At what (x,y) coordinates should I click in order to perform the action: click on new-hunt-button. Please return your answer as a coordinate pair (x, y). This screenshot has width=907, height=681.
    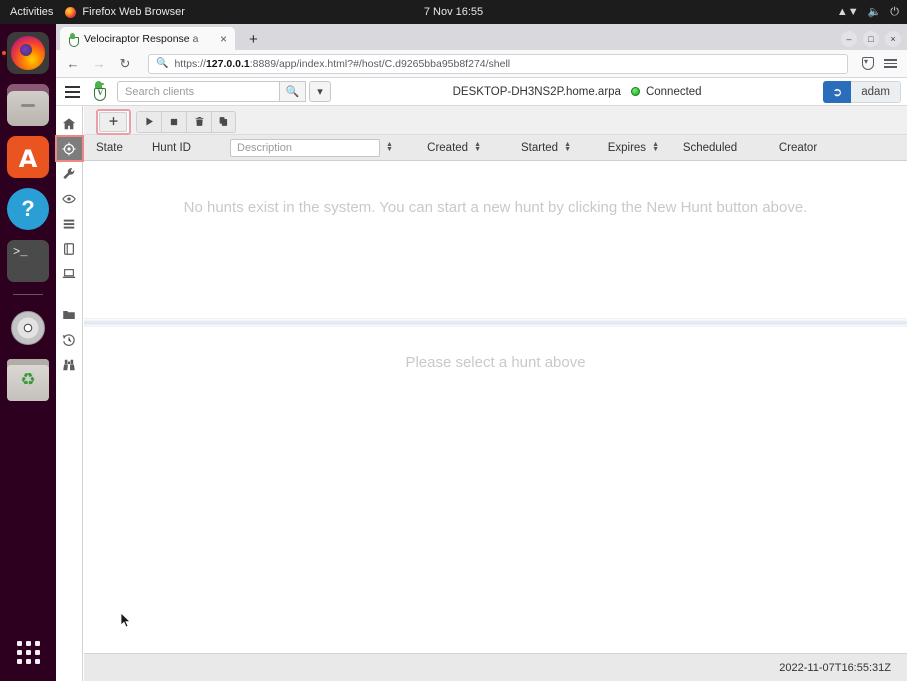
    Looking at the image, I should click on (113, 121).